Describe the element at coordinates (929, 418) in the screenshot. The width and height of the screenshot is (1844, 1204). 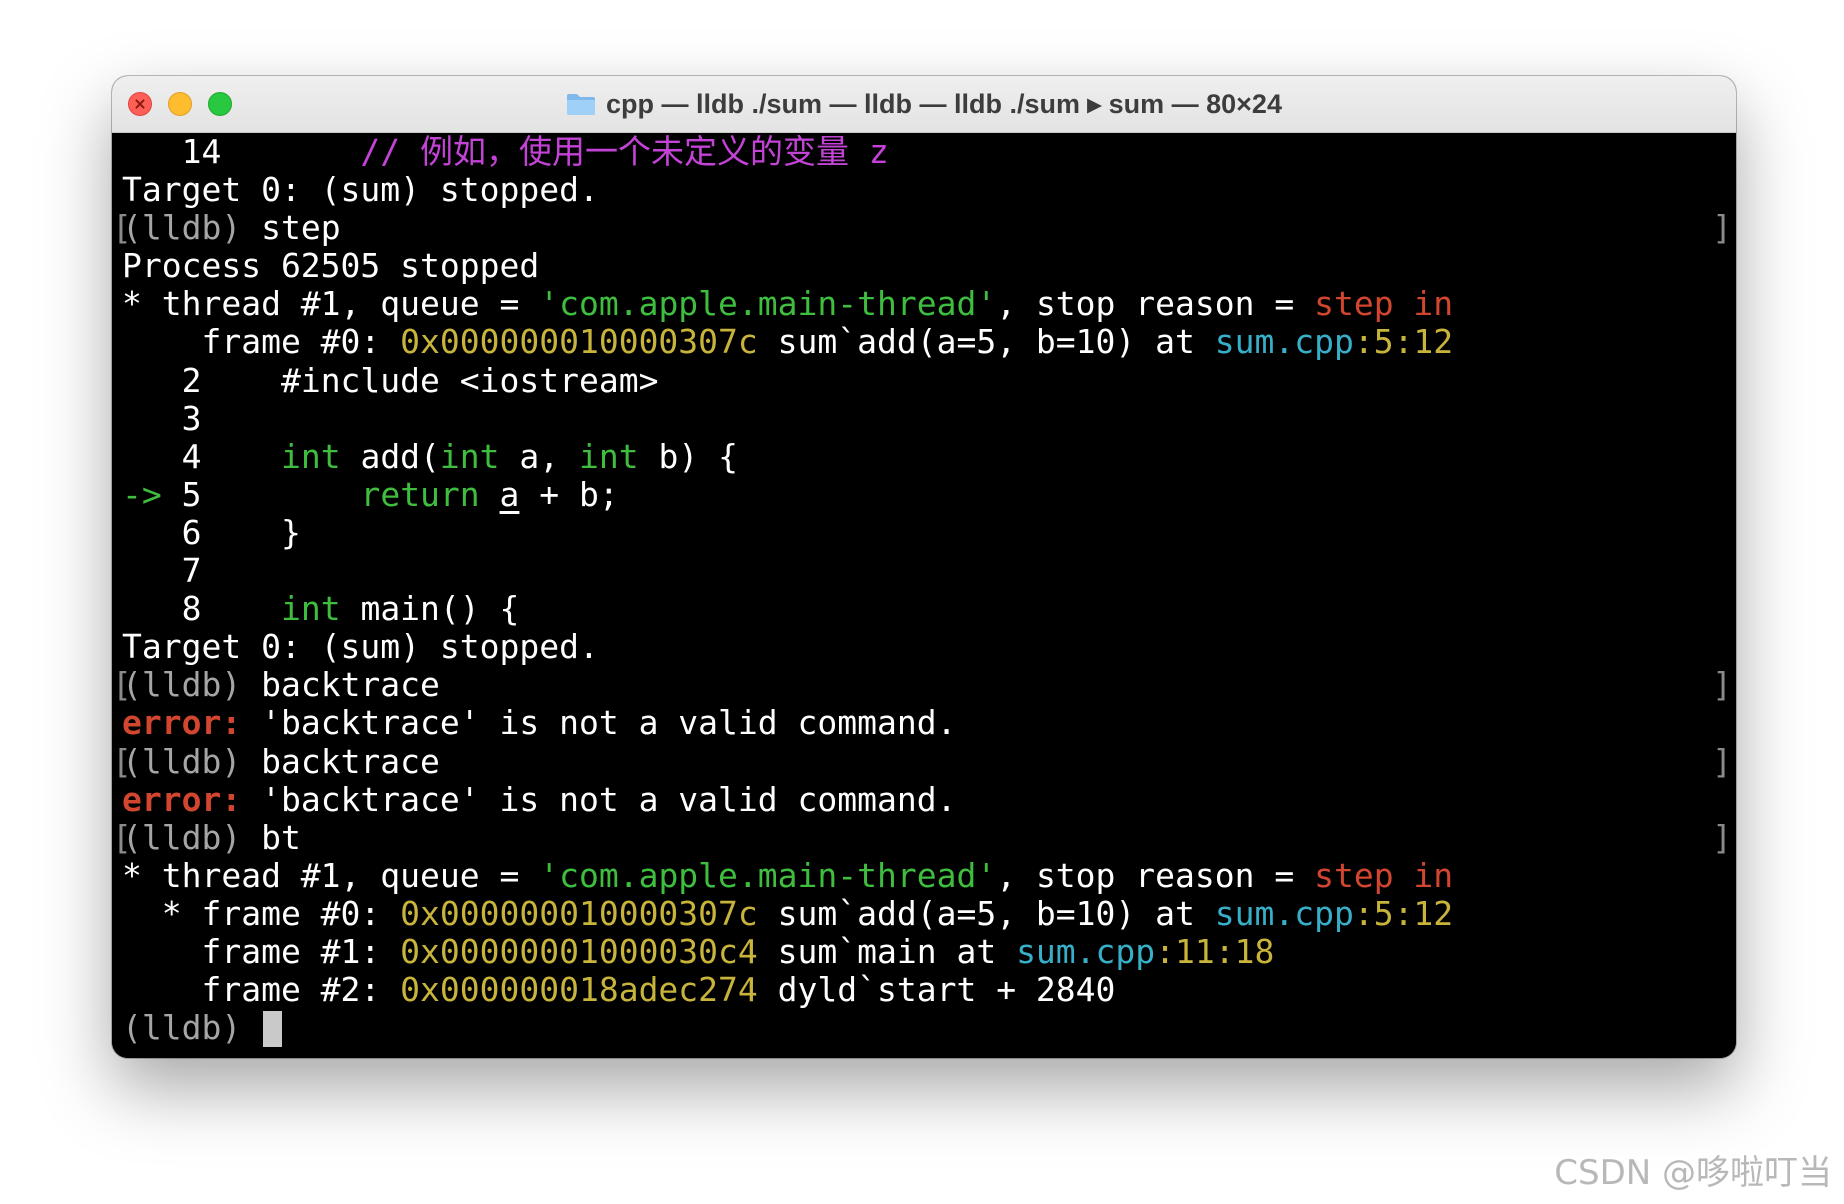
I see `source-line: 3` at that location.